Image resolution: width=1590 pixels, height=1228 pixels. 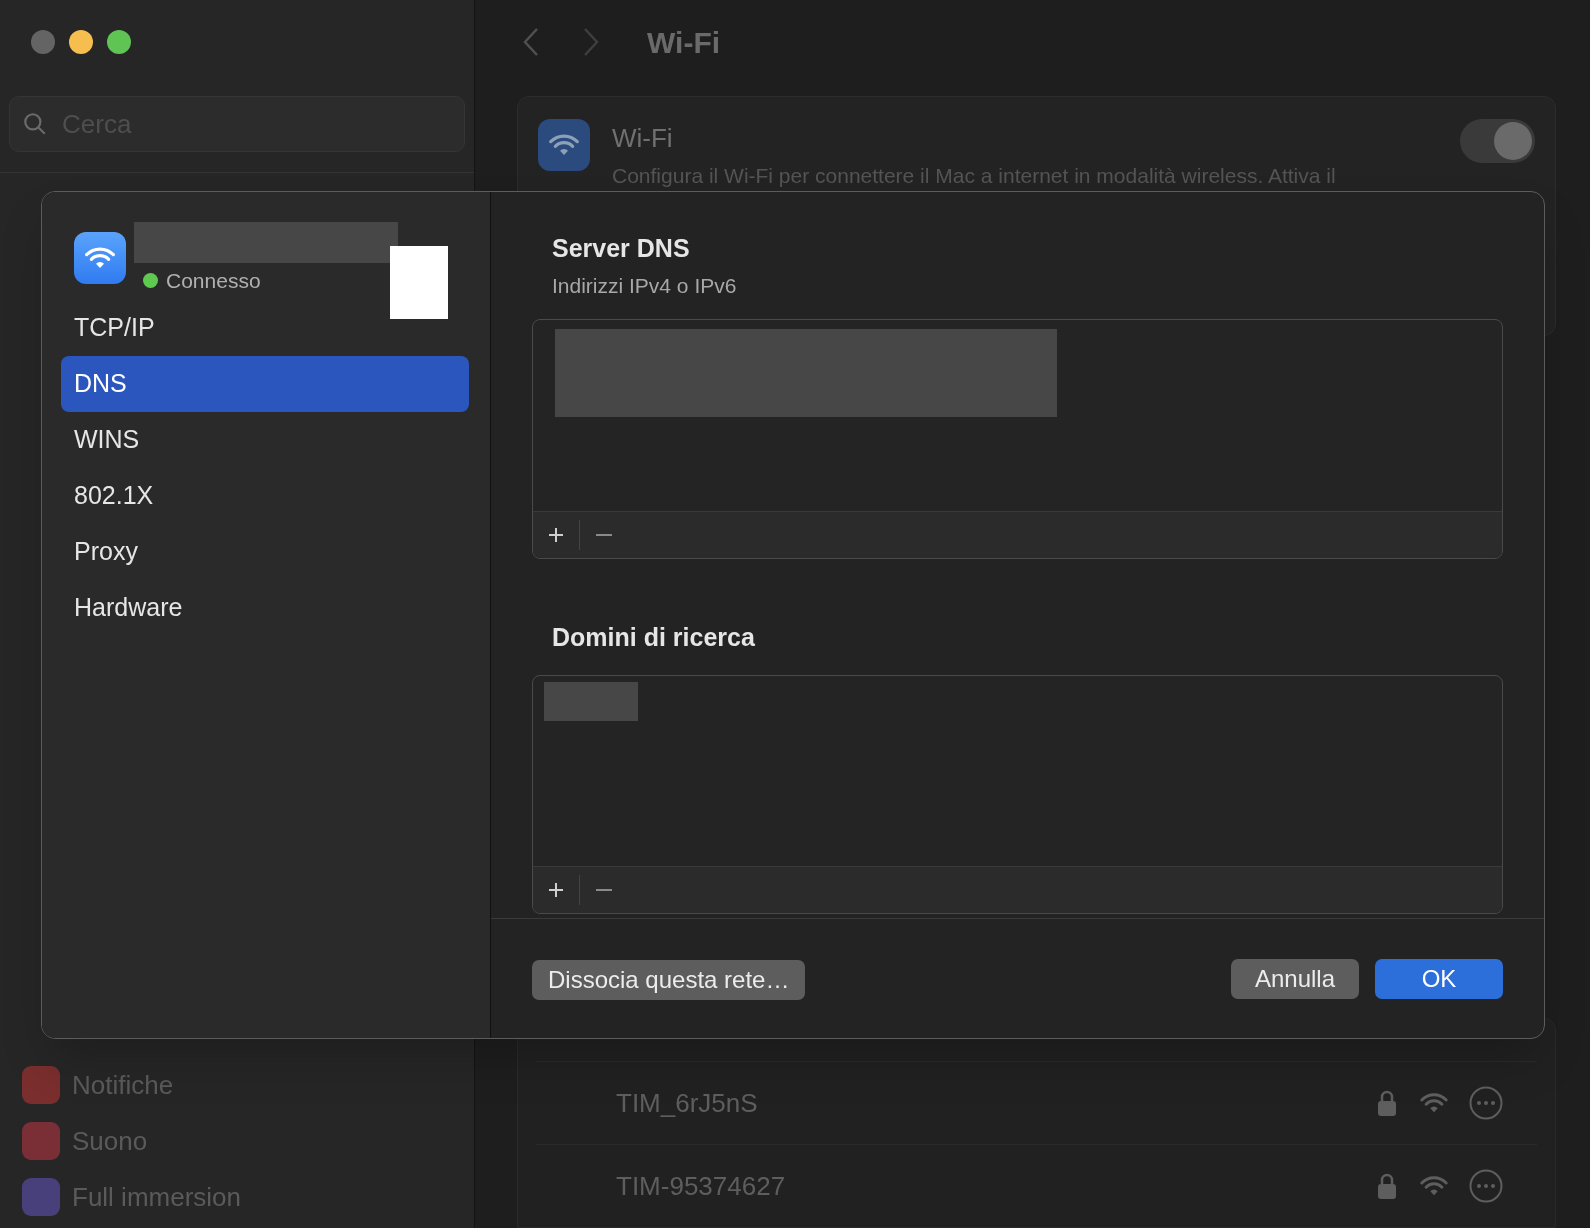 What do you see at coordinates (265, 440) in the screenshot?
I see `settings-tab: WINS` at bounding box center [265, 440].